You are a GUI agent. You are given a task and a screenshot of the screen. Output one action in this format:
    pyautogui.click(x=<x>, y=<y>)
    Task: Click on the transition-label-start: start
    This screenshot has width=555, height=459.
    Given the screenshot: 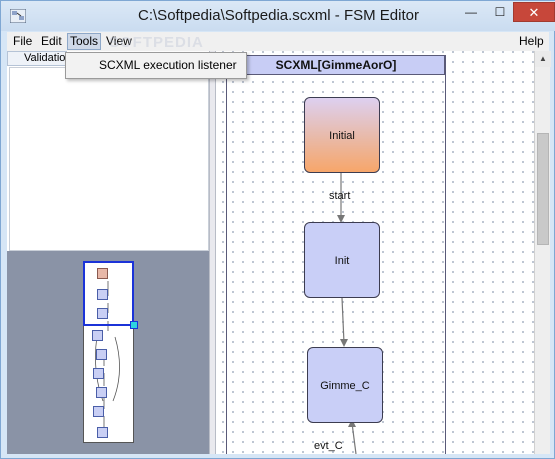 What is the action you would take?
    pyautogui.click(x=339, y=196)
    